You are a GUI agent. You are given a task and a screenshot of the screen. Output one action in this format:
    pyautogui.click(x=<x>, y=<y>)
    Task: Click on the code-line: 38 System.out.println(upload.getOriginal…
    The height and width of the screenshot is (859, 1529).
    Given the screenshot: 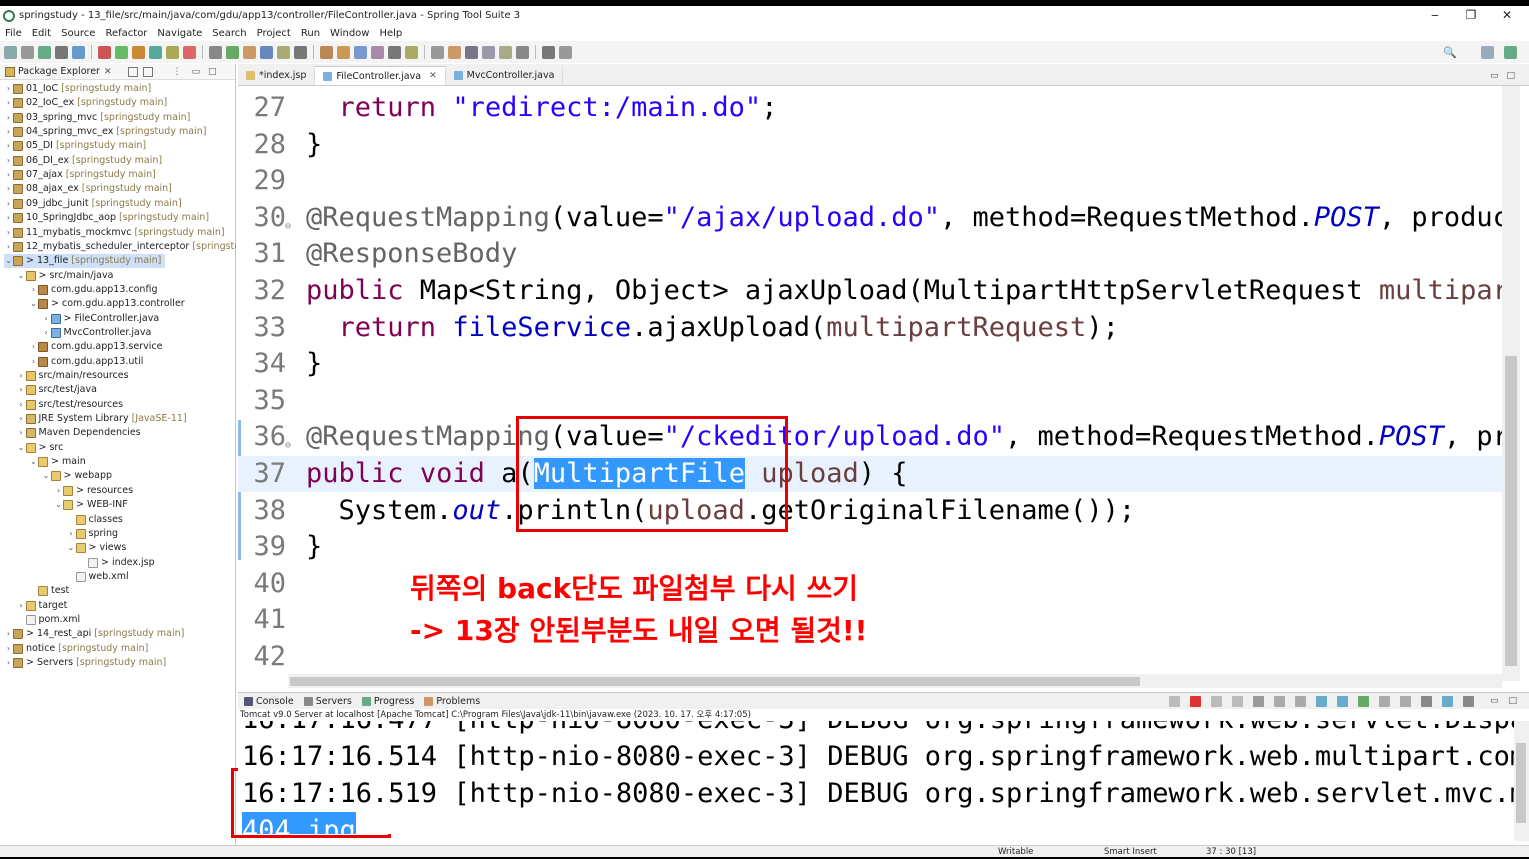 What is the action you would take?
    pyautogui.click(x=870, y=511)
    